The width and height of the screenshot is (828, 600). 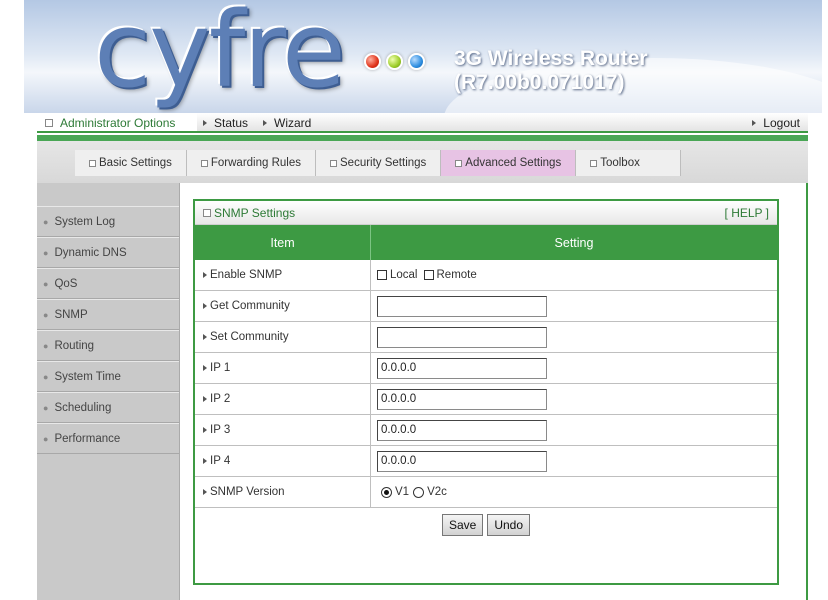 What do you see at coordinates (372, 61) in the screenshot?
I see `red-dot-icon` at bounding box center [372, 61].